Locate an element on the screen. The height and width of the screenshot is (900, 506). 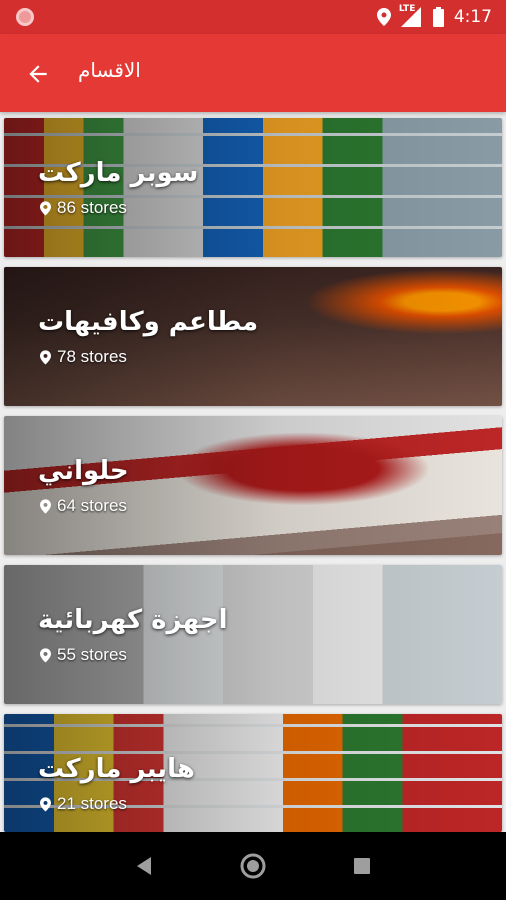
store-count: 21 stores is located at coordinates (83, 804).